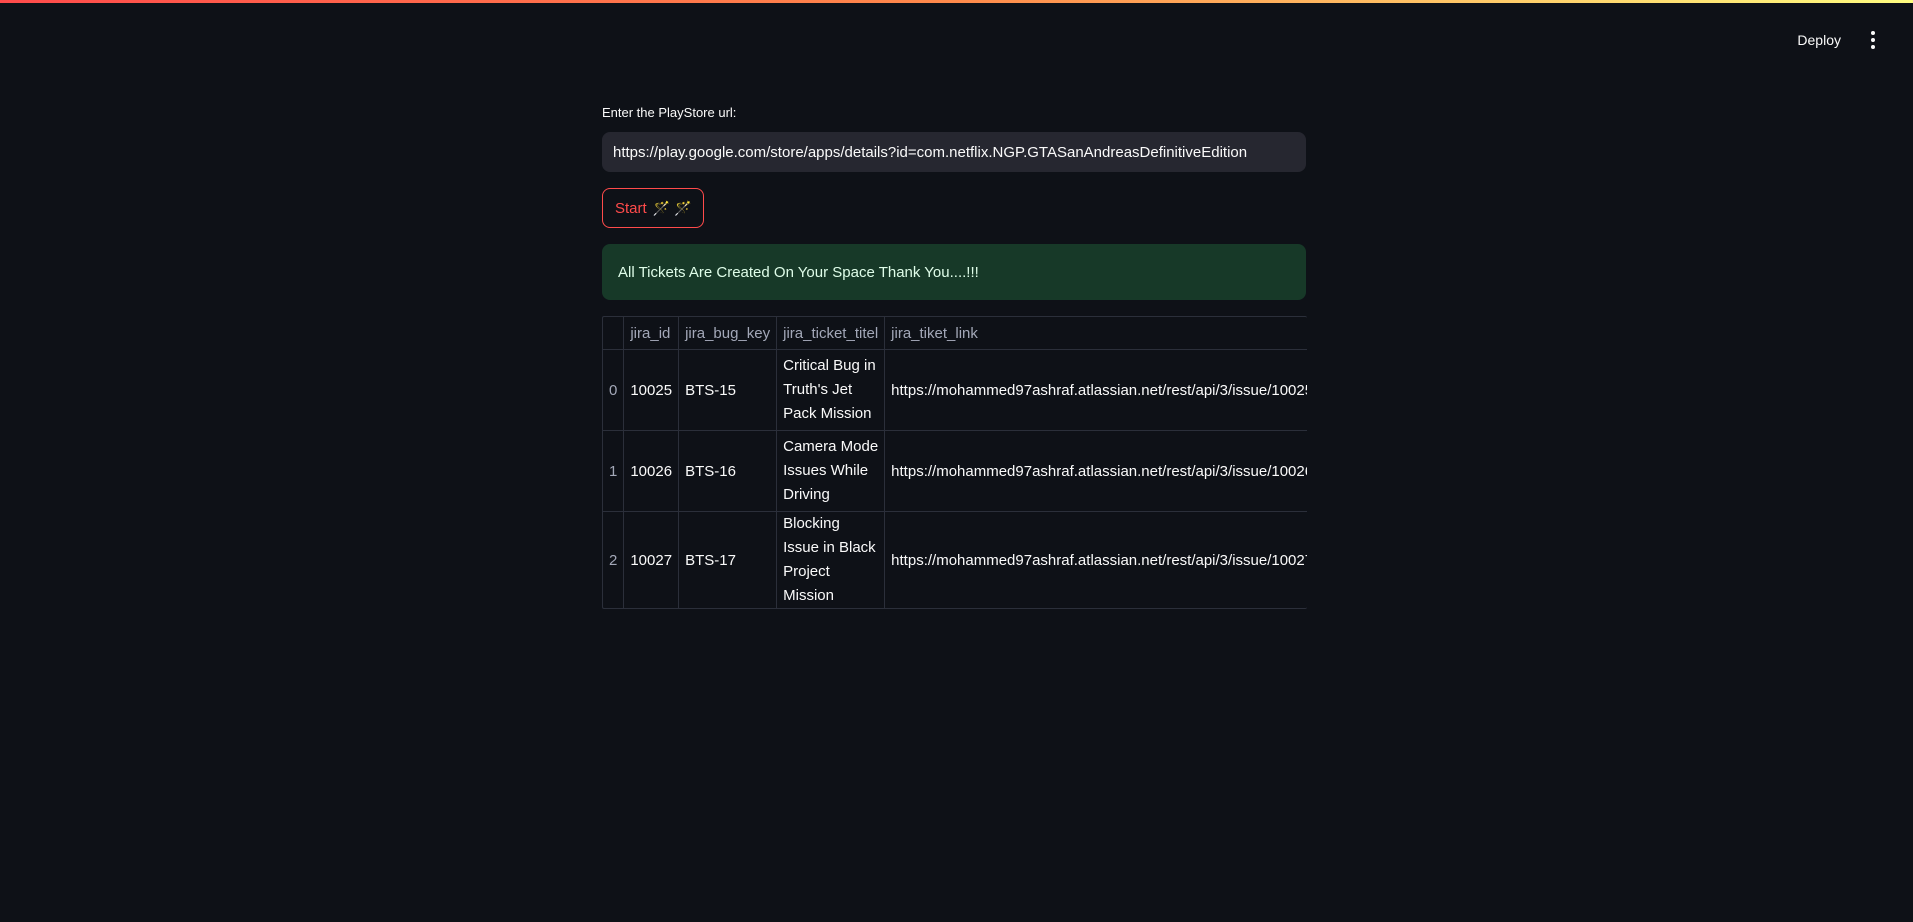 Image resolution: width=1913 pixels, height=922 pixels. I want to click on playstore-url-input, so click(954, 152).